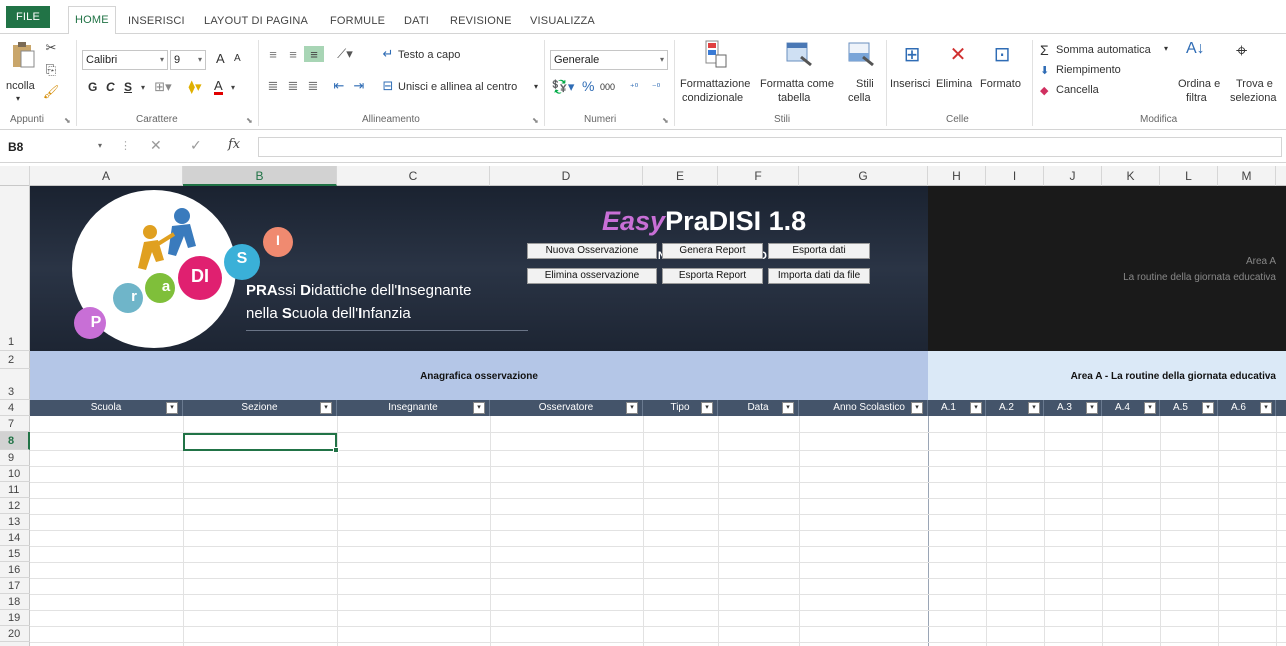 This screenshot has width=1286, height=646. What do you see at coordinates (1002, 54) in the screenshot?
I see `format-cells-icon: ⊡` at bounding box center [1002, 54].